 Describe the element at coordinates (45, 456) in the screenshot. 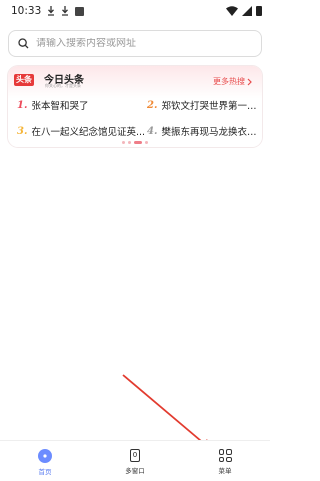

I see `home-icon` at that location.